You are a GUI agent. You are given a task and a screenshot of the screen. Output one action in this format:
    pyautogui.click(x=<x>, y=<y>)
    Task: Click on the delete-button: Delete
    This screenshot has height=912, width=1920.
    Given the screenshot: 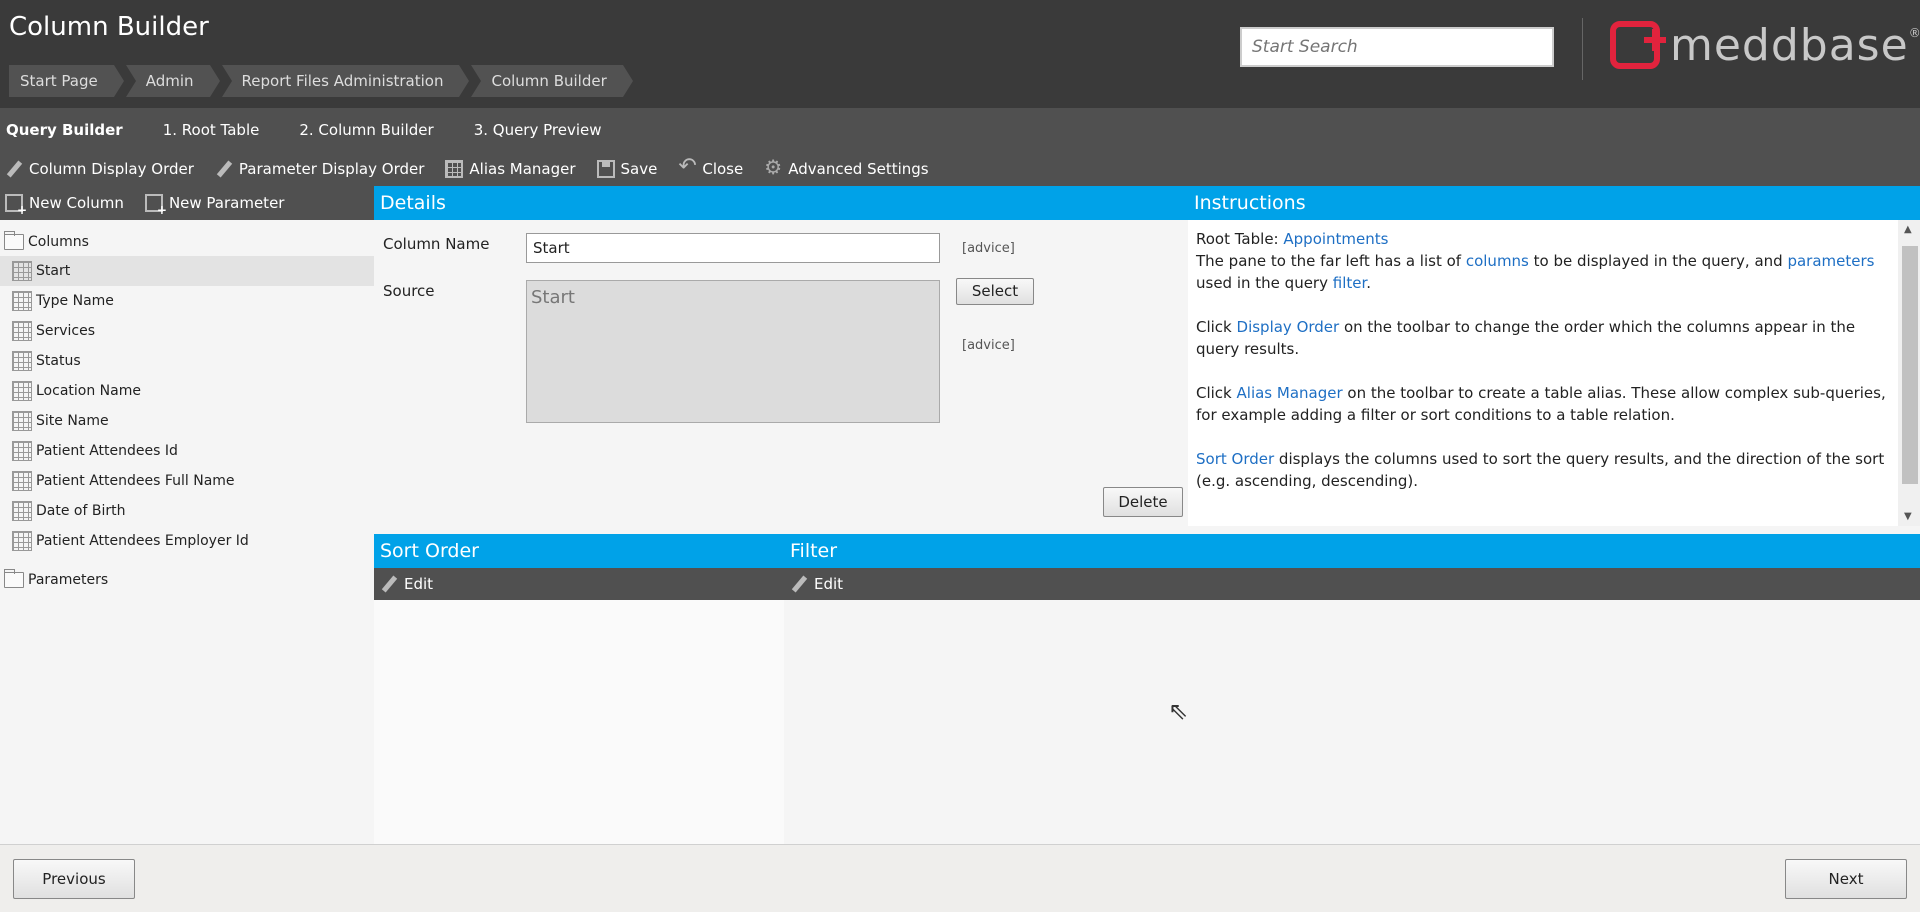 What is the action you would take?
    pyautogui.click(x=1143, y=502)
    